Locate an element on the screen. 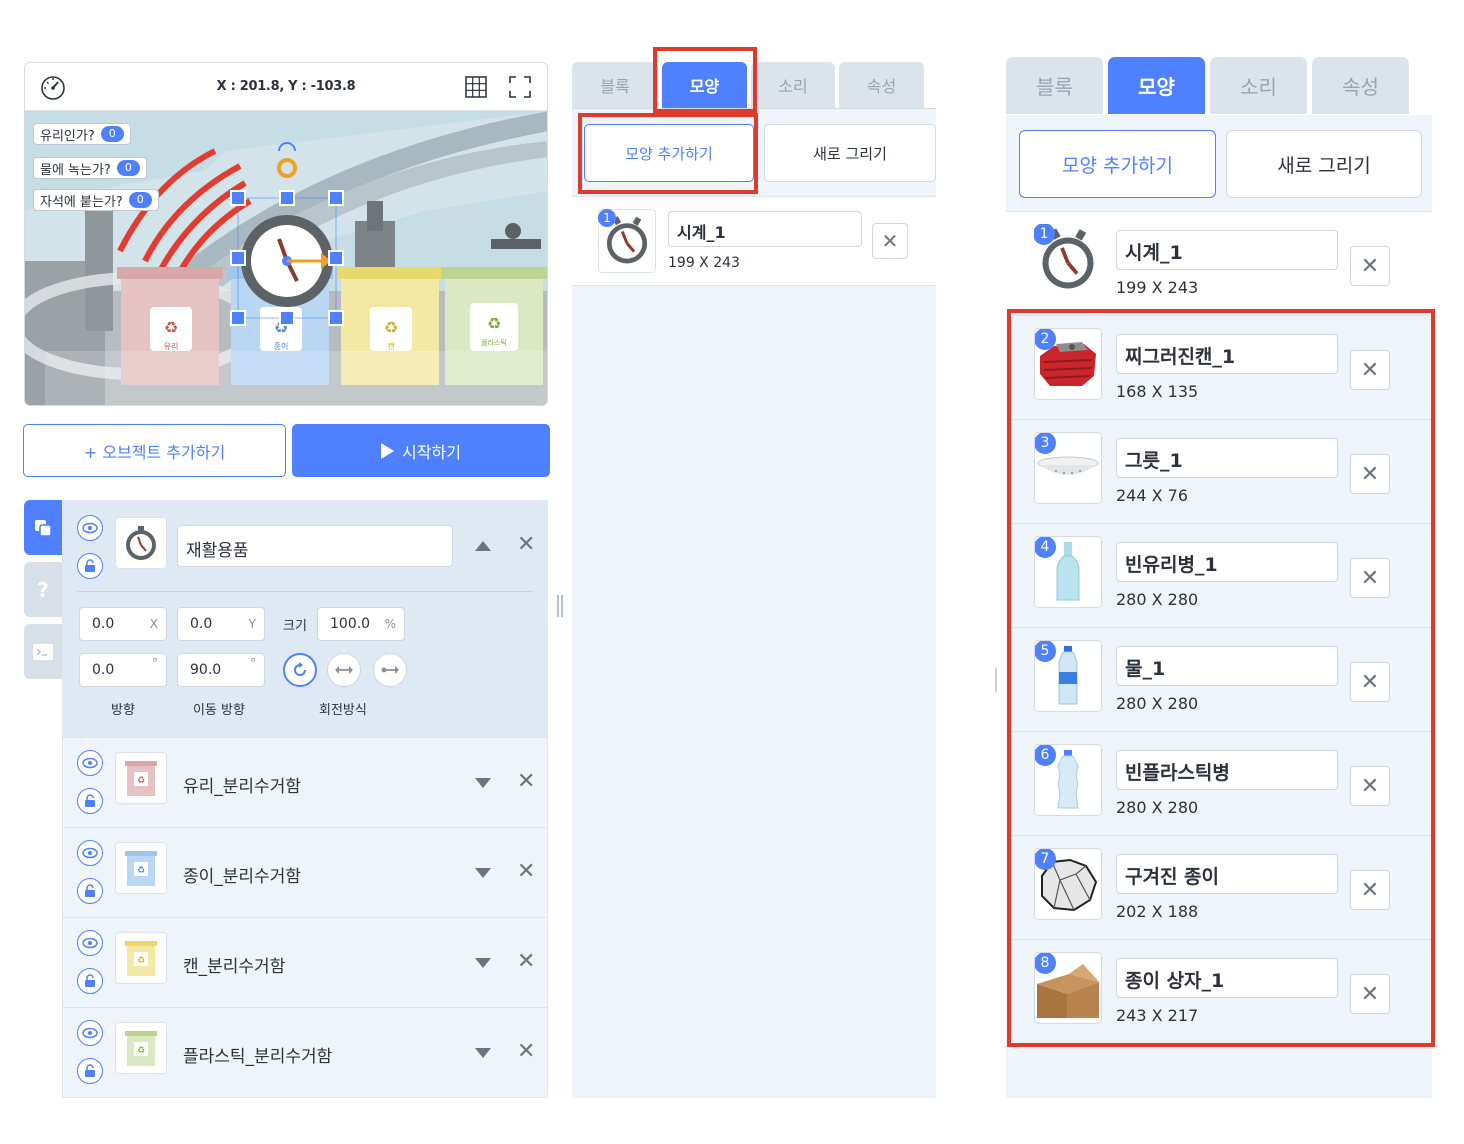 This screenshot has width=1464, height=1144. rotate-horizontal-button is located at coordinates (344, 670).